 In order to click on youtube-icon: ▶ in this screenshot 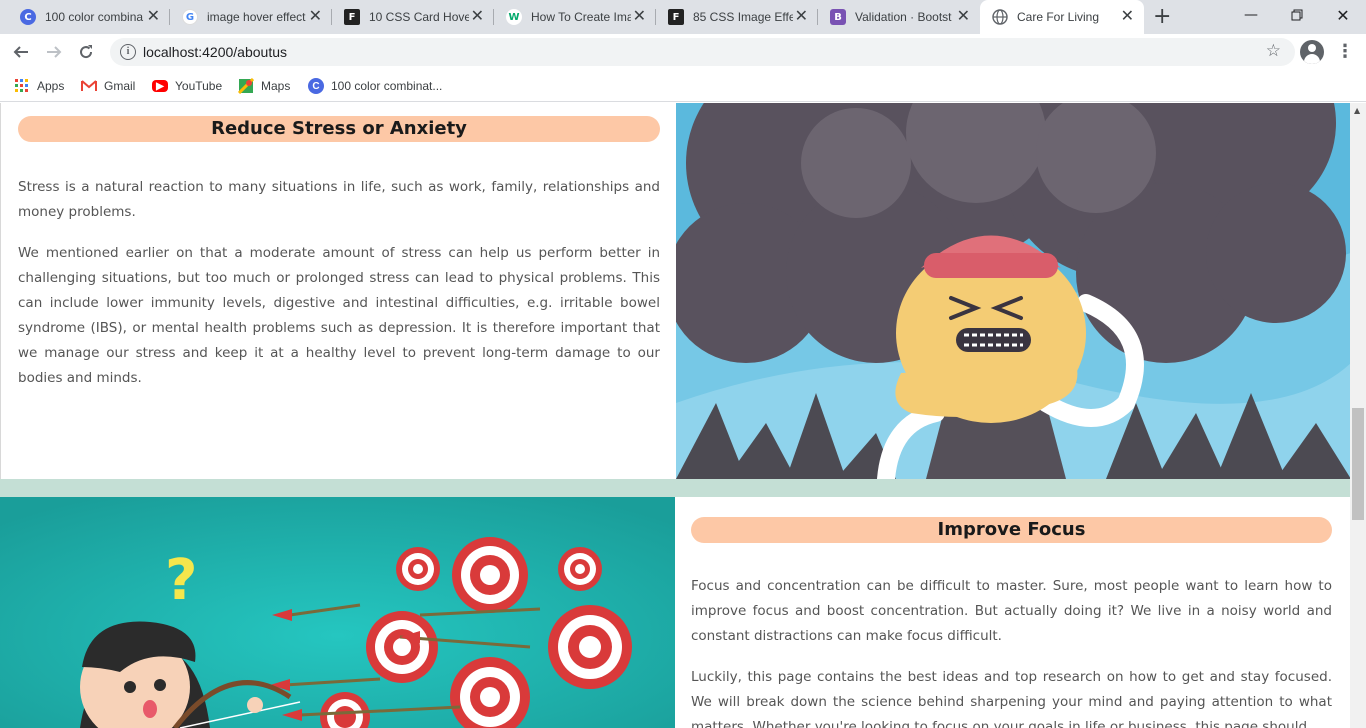, I will do `click(160, 86)`.